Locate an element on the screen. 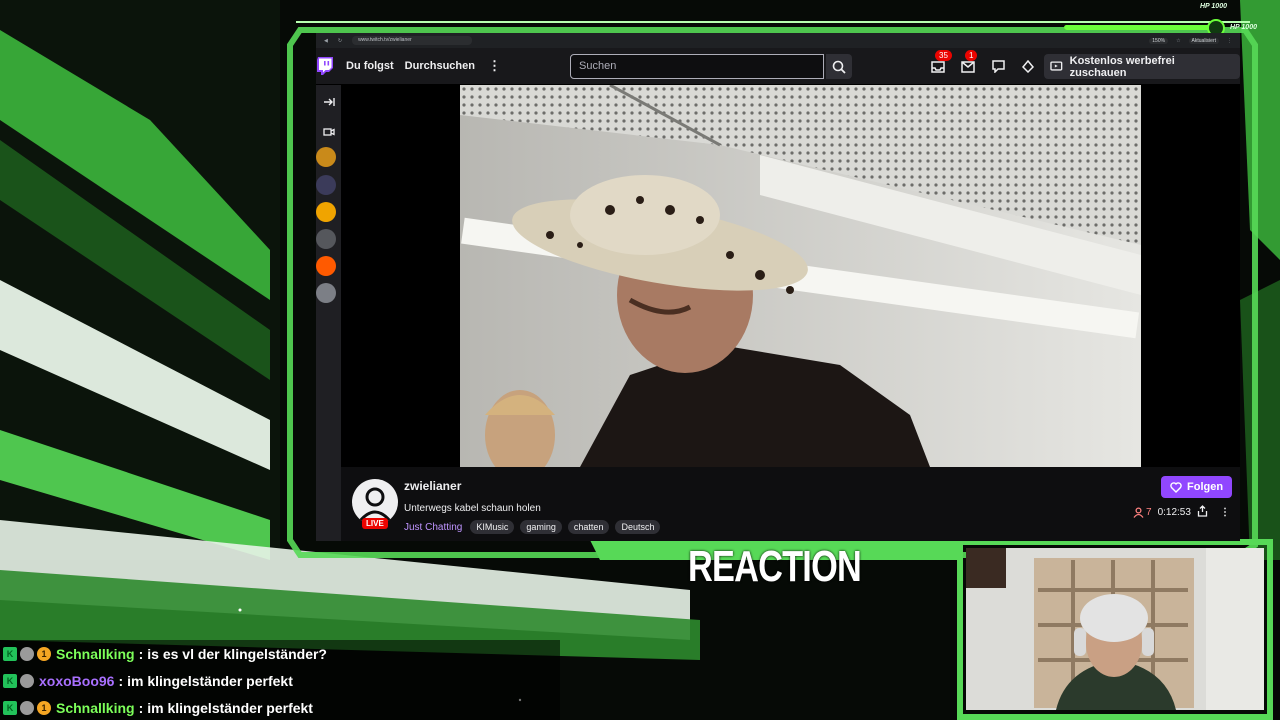 The height and width of the screenshot is (720, 1280). twitch-logo-icon is located at coordinates (326, 66).